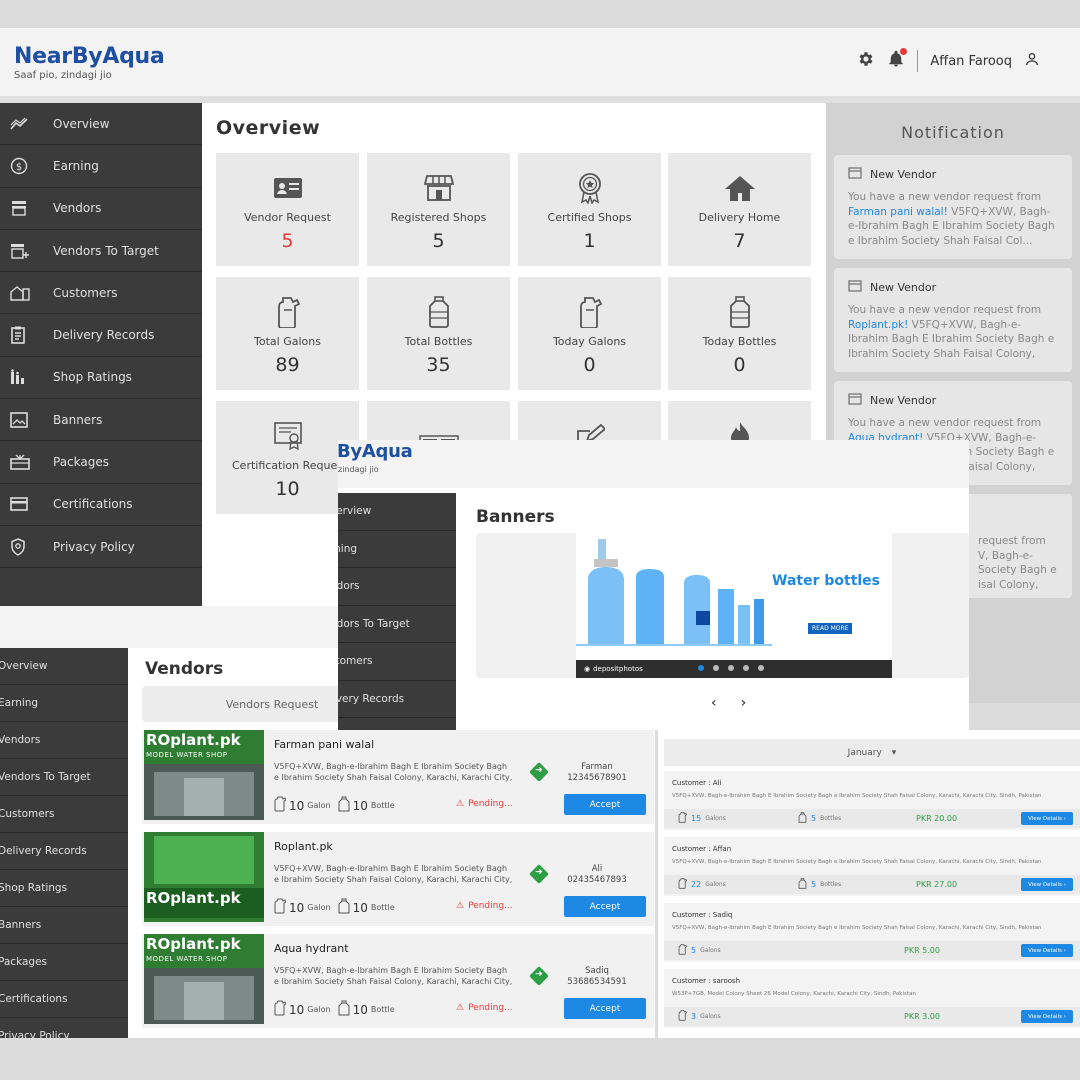 This screenshot has width=1080, height=1080. What do you see at coordinates (19, 504) in the screenshot?
I see `credit-card-icon` at bounding box center [19, 504].